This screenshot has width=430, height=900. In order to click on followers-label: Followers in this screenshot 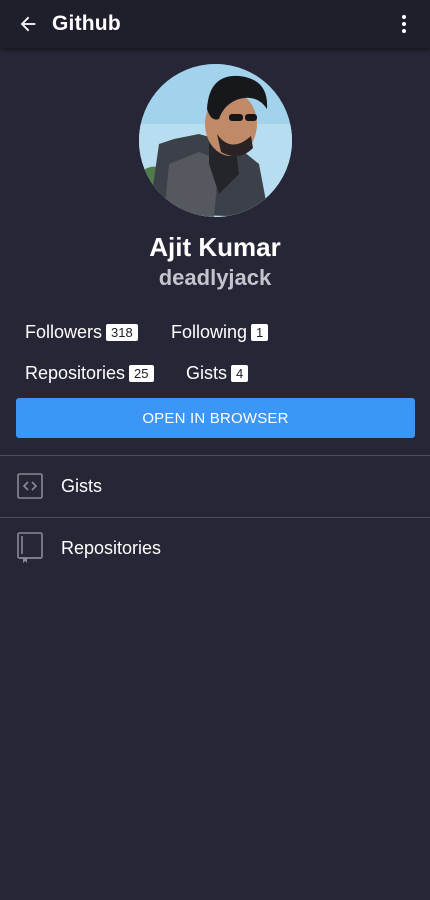, I will do `click(64, 332)`.